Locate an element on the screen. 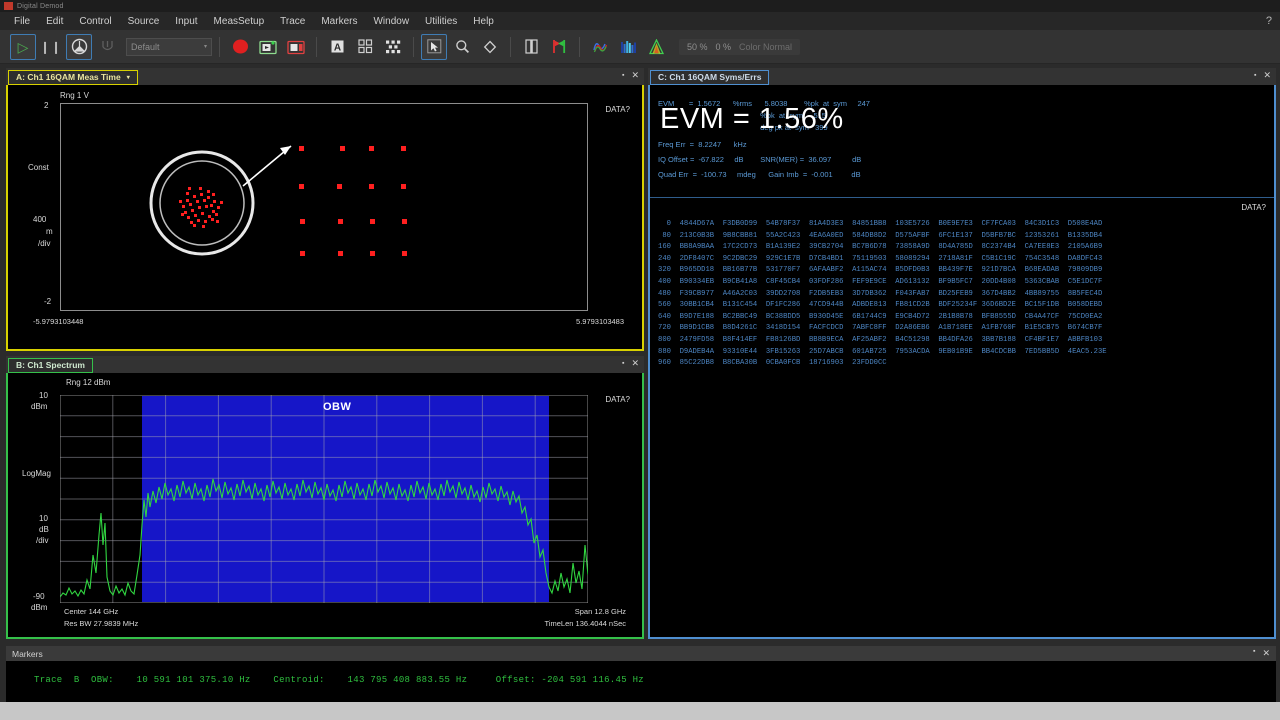 Image resolution: width=1280 pixels, height=720 pixels. marker-letter-button: A is located at coordinates (337, 47).